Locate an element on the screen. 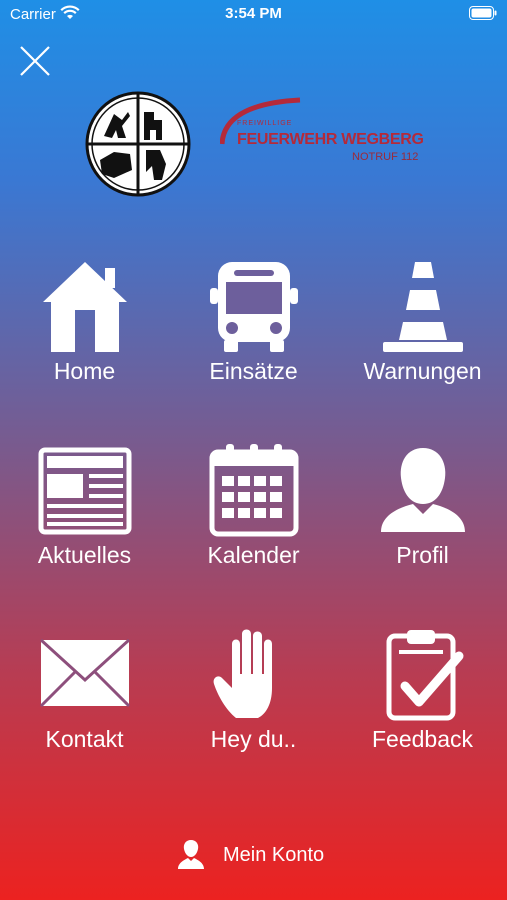 This screenshot has height=900, width=507. calendar-icon is located at coordinates (253, 490).